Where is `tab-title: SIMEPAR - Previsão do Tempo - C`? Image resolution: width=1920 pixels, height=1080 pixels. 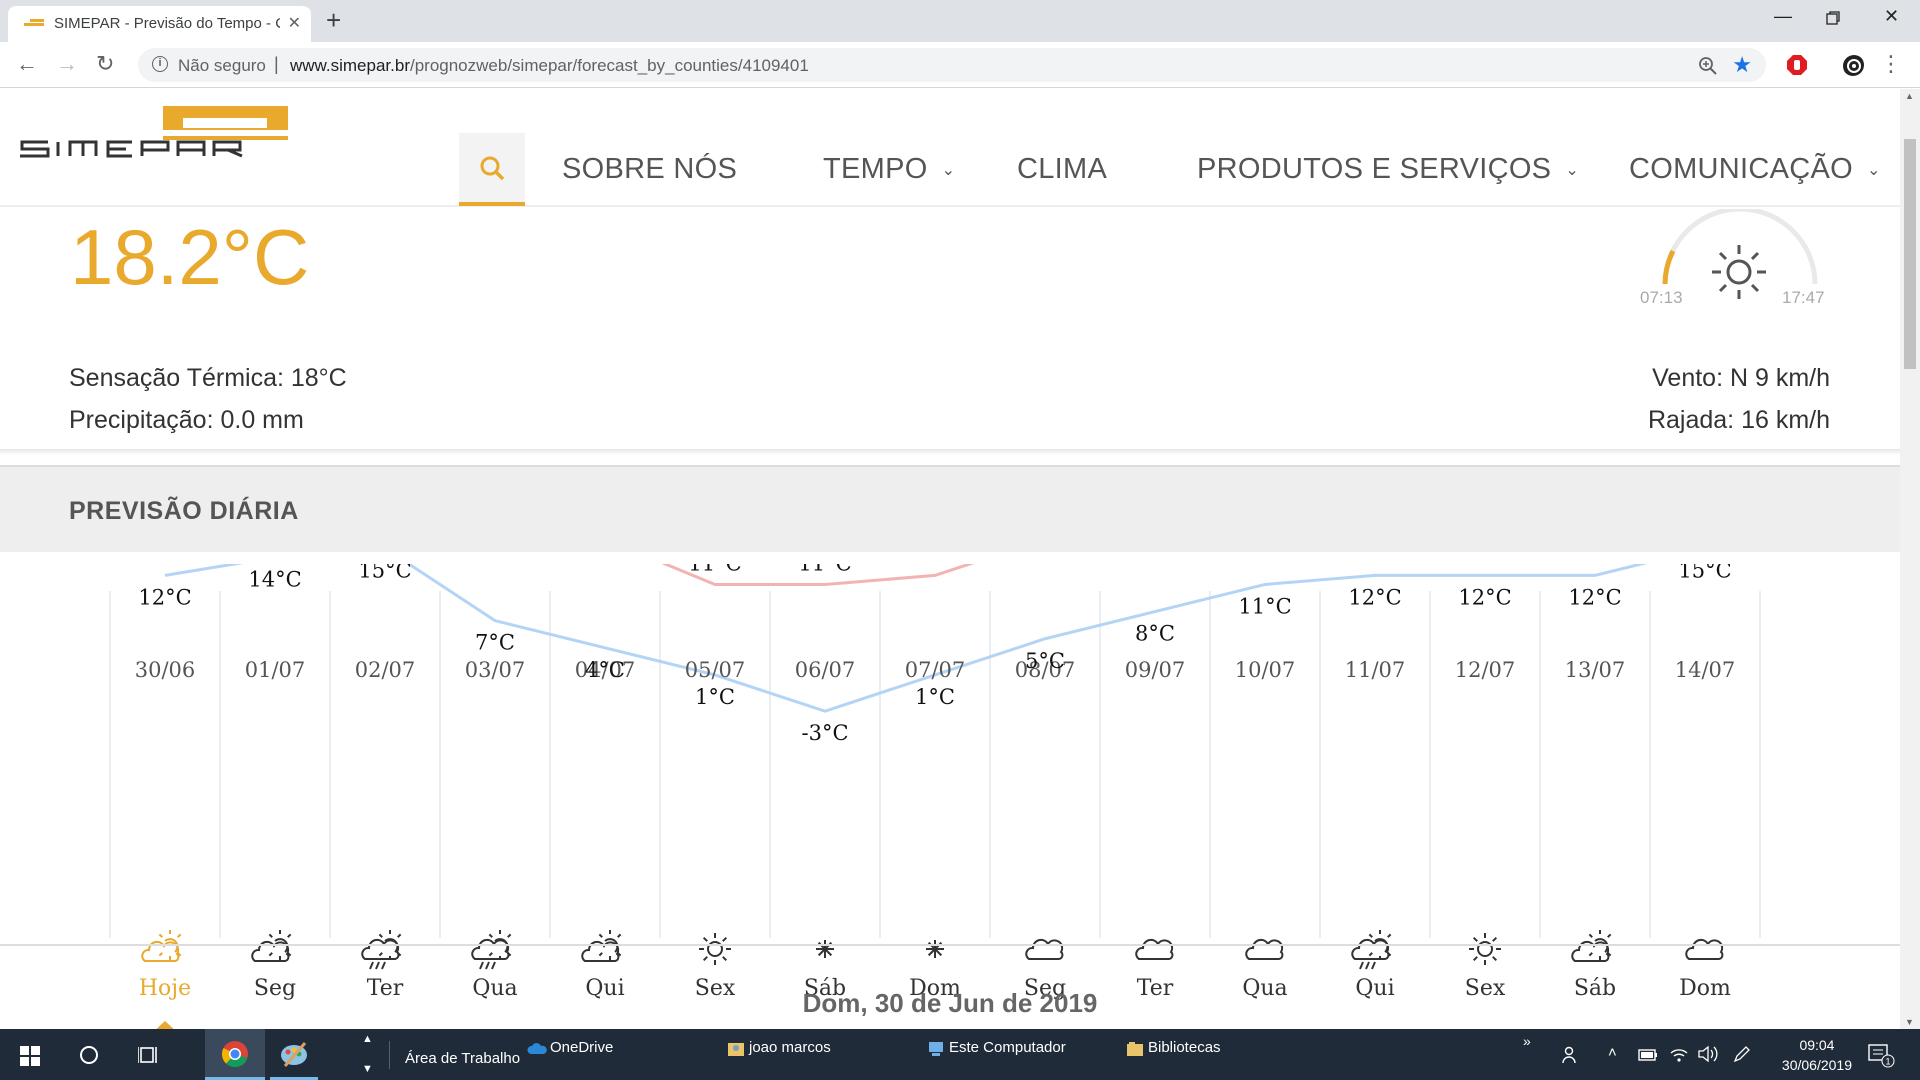
tab-title: SIMEPAR - Previsão do Tempo - C is located at coordinates (167, 23).